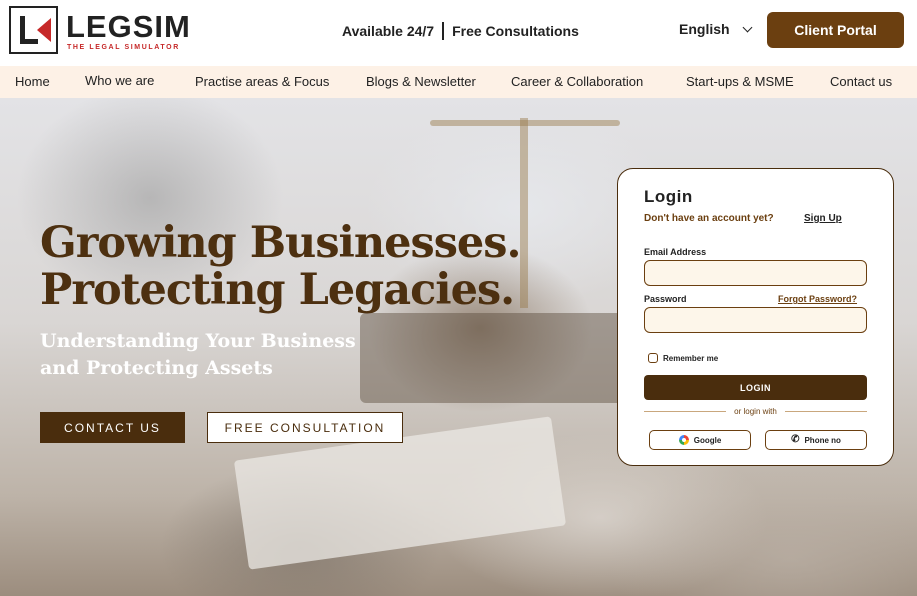  I want to click on phone-icon: ✆, so click(795, 439).